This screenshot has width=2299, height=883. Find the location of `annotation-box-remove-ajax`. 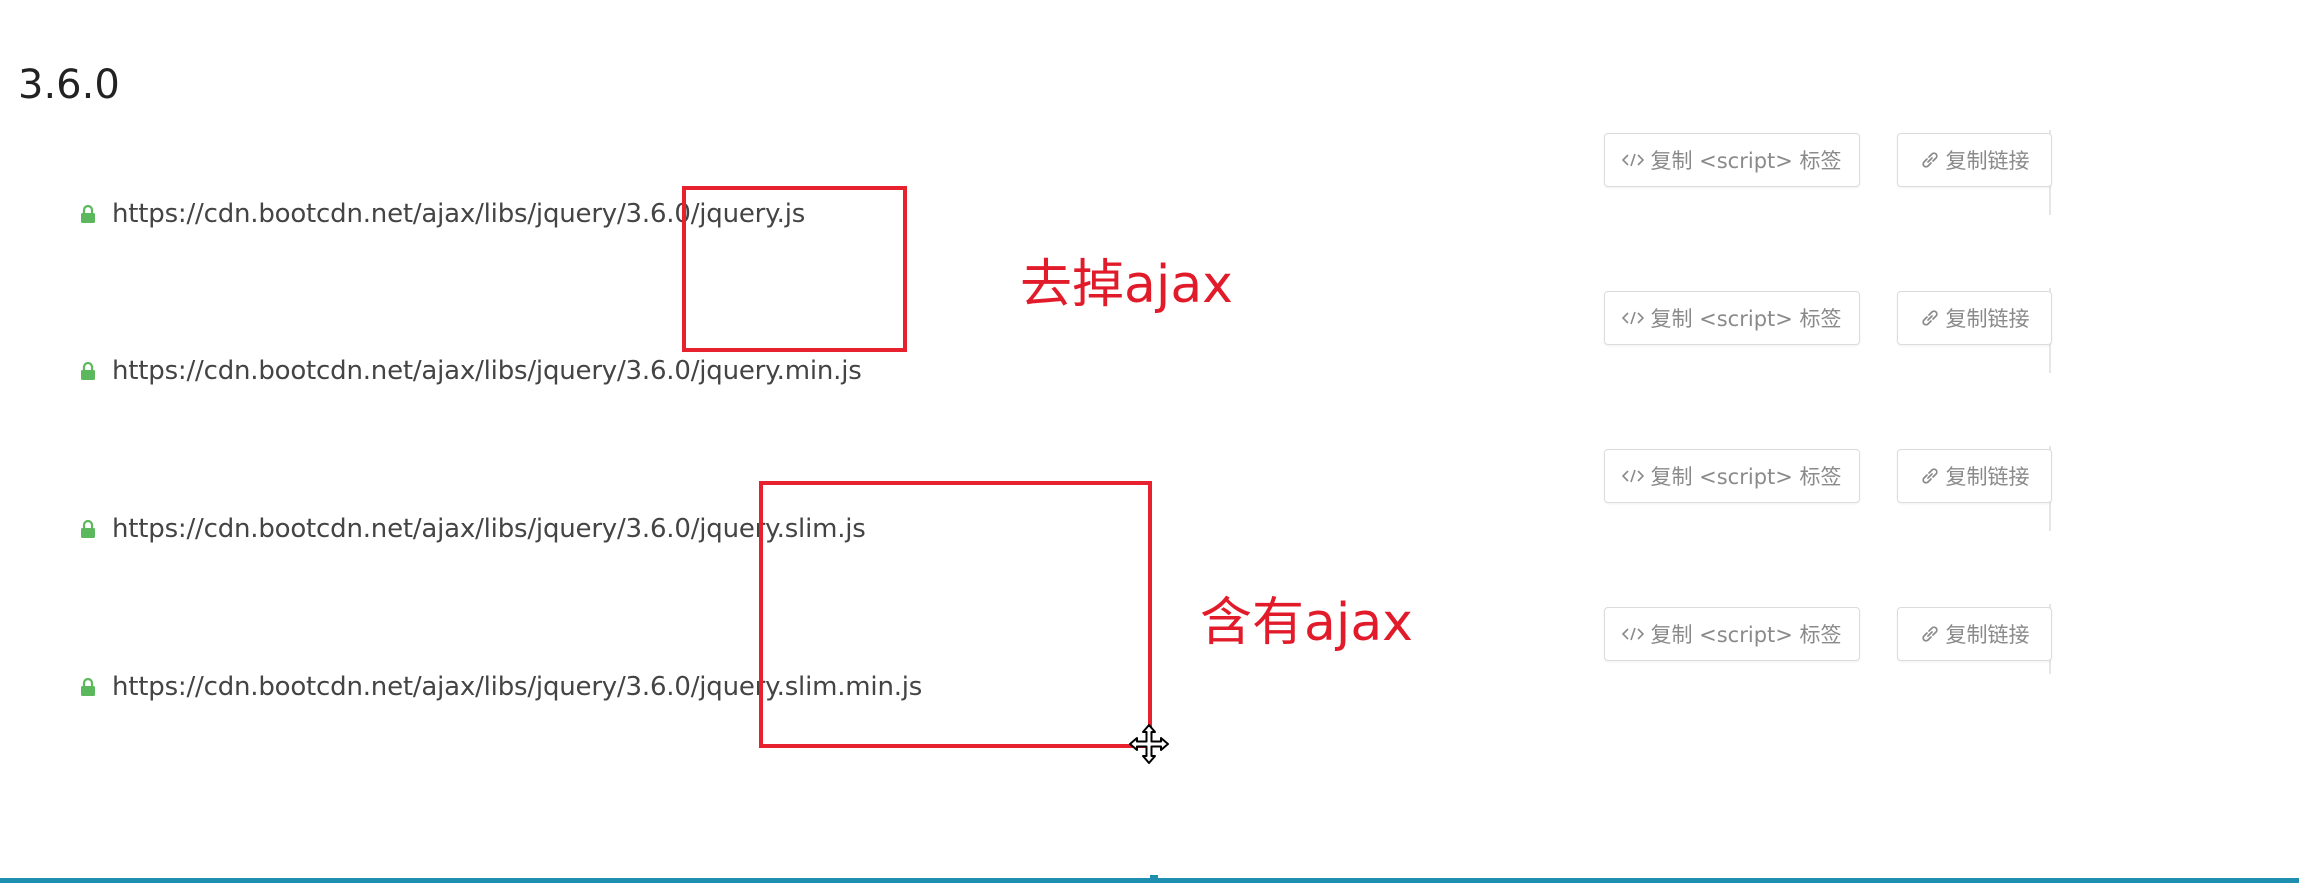

annotation-box-remove-ajax is located at coordinates (794, 269).